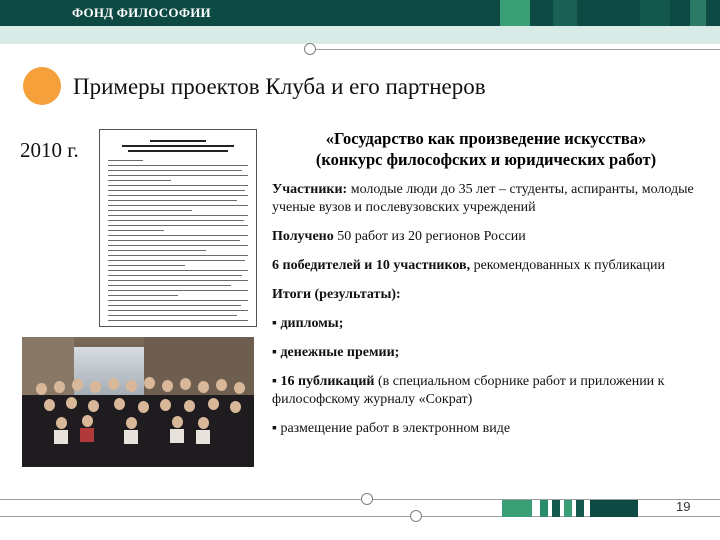 This screenshot has height=540, width=720. What do you see at coordinates (308, 323) in the screenshot?
I see `results-item: ▪ дипломы;` at bounding box center [308, 323].